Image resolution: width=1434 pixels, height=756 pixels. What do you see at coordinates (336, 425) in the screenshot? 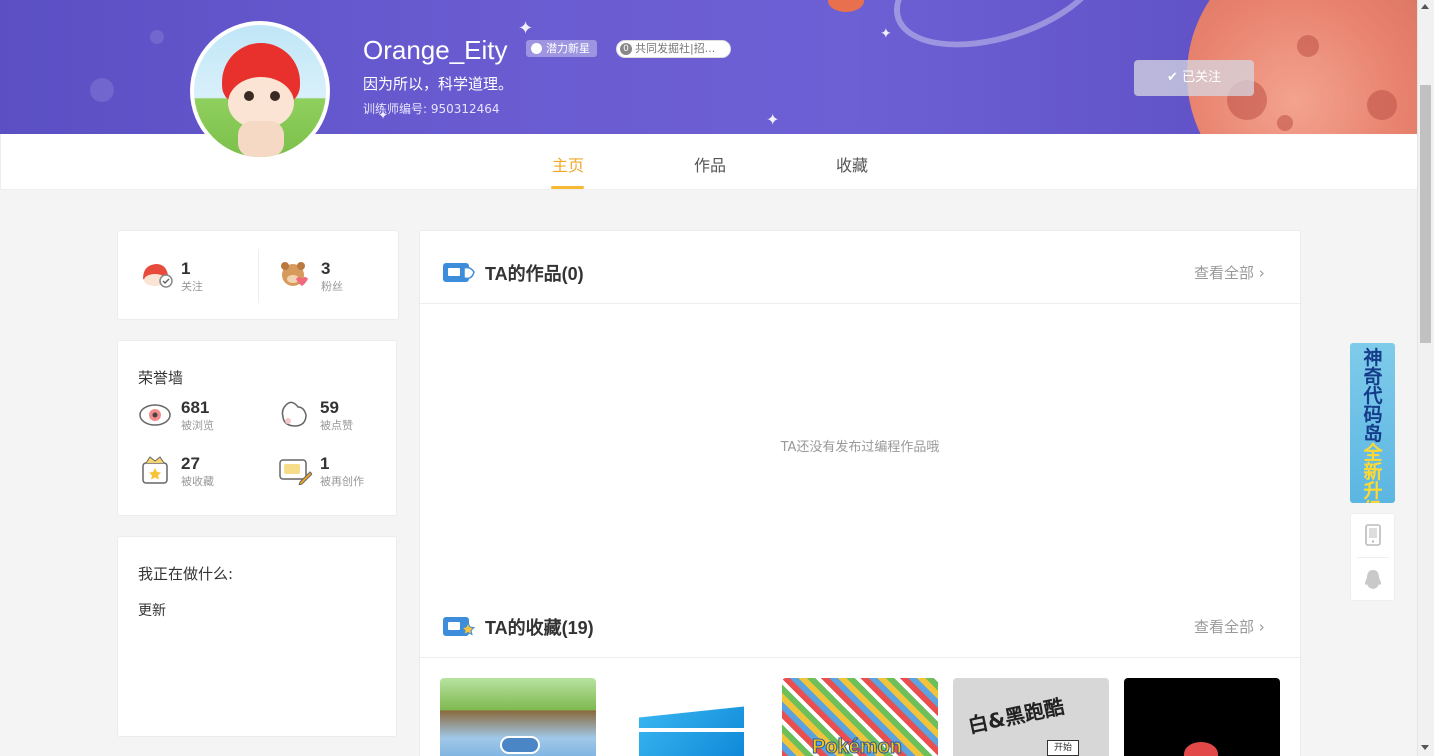
I see `likes-label: 被点赞` at bounding box center [336, 425].